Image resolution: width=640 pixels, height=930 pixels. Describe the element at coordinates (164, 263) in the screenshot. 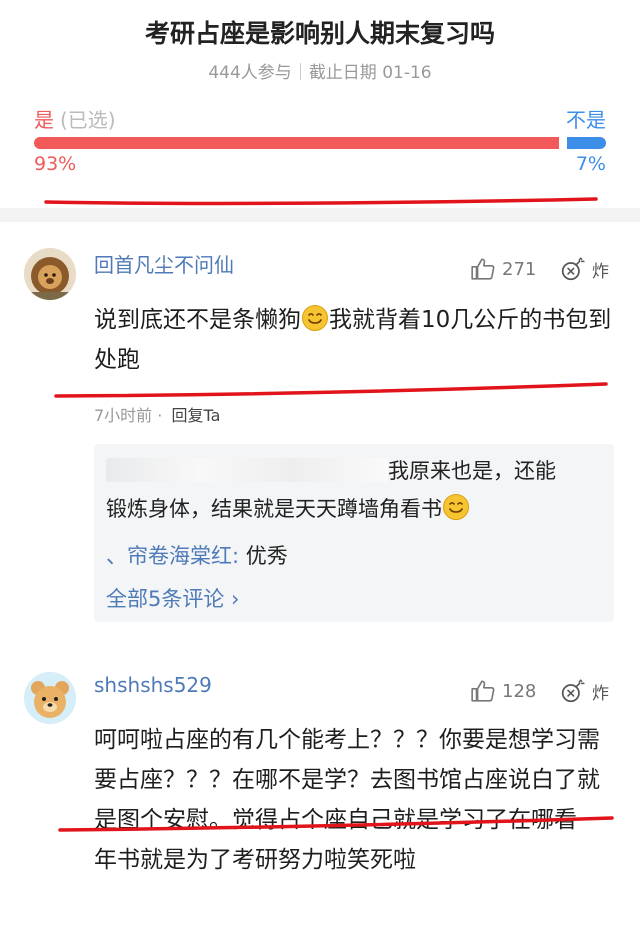

I see `comment-username: 回首凡尘不问仙` at that location.